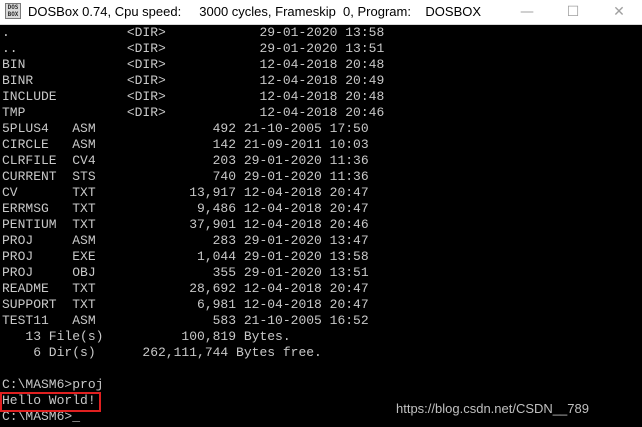 This screenshot has width=642, height=427. Describe the element at coordinates (185, 176) in the screenshot. I see `console-line: CURRENT STS 740 29-01-2020 11:36` at that location.